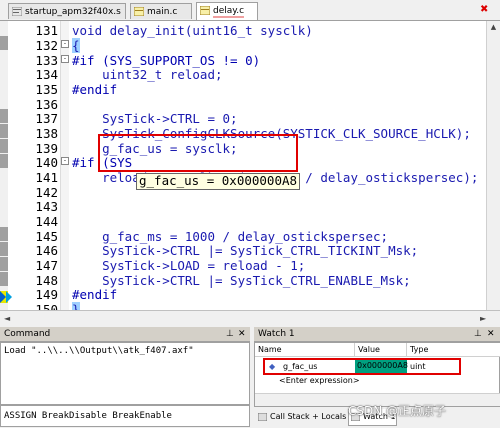  What do you see at coordinates (46, 74) in the screenshot?
I see `line-number: 134` at bounding box center [46, 74].